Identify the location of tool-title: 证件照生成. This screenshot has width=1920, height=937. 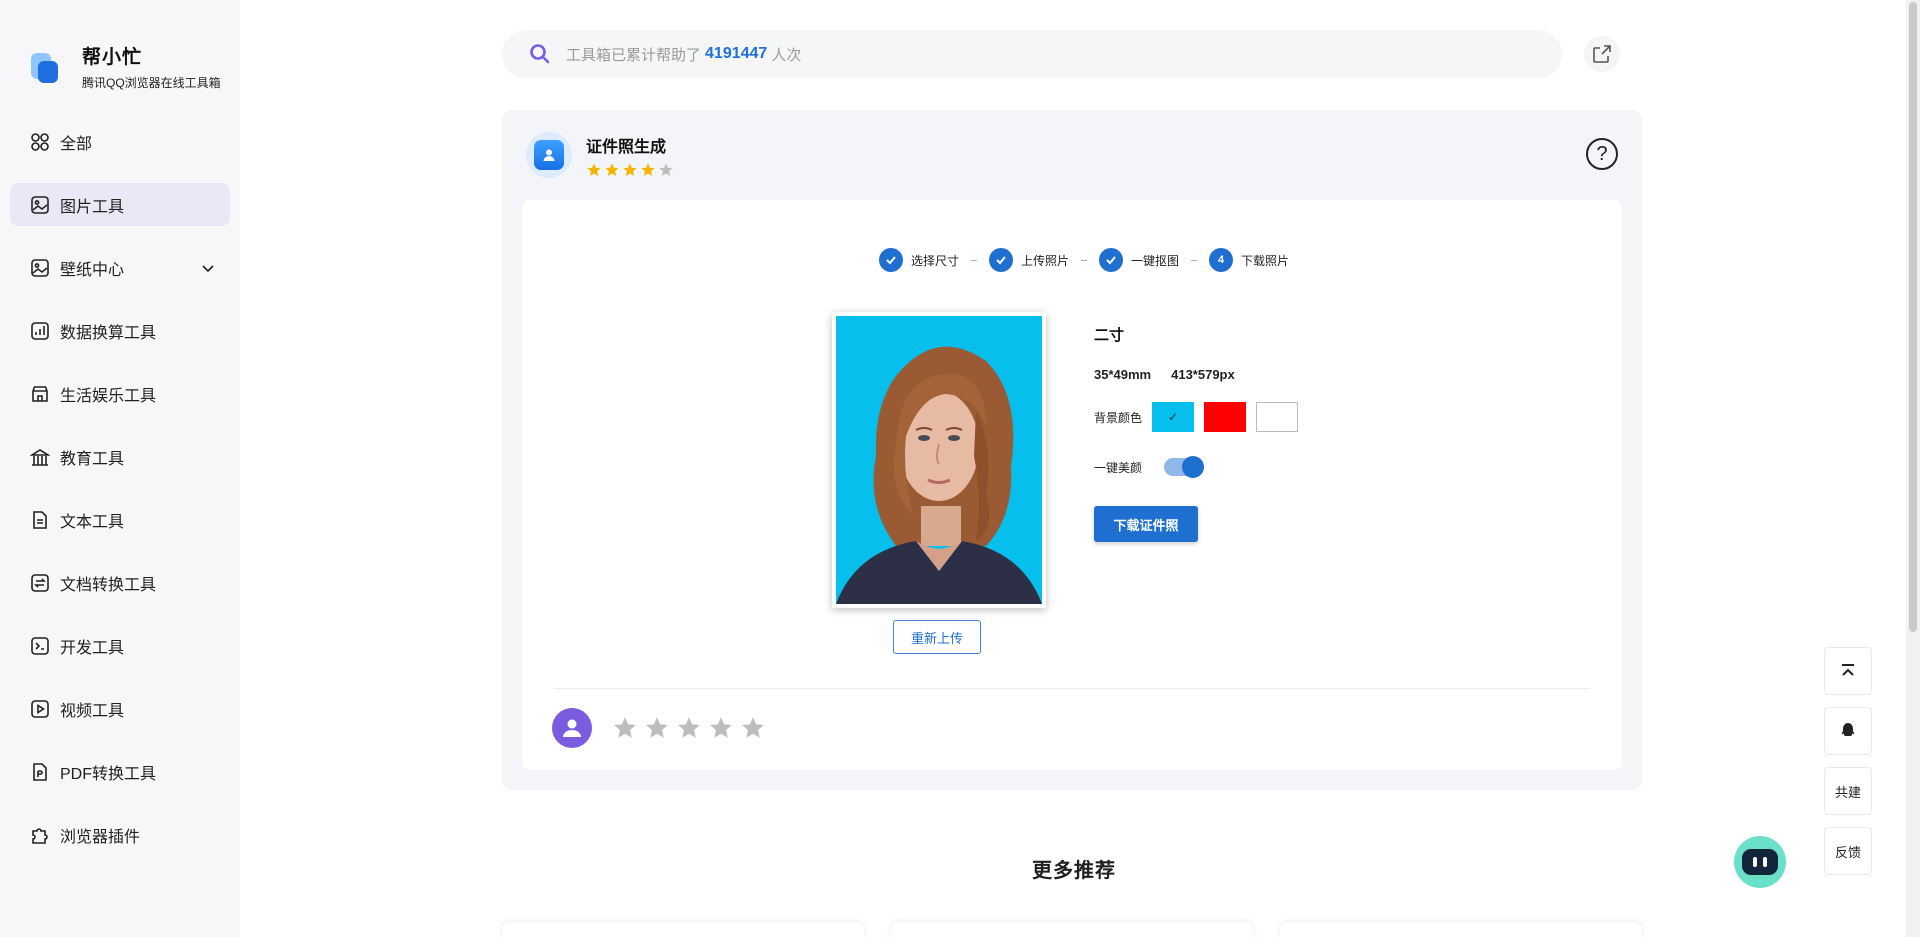
(626, 147).